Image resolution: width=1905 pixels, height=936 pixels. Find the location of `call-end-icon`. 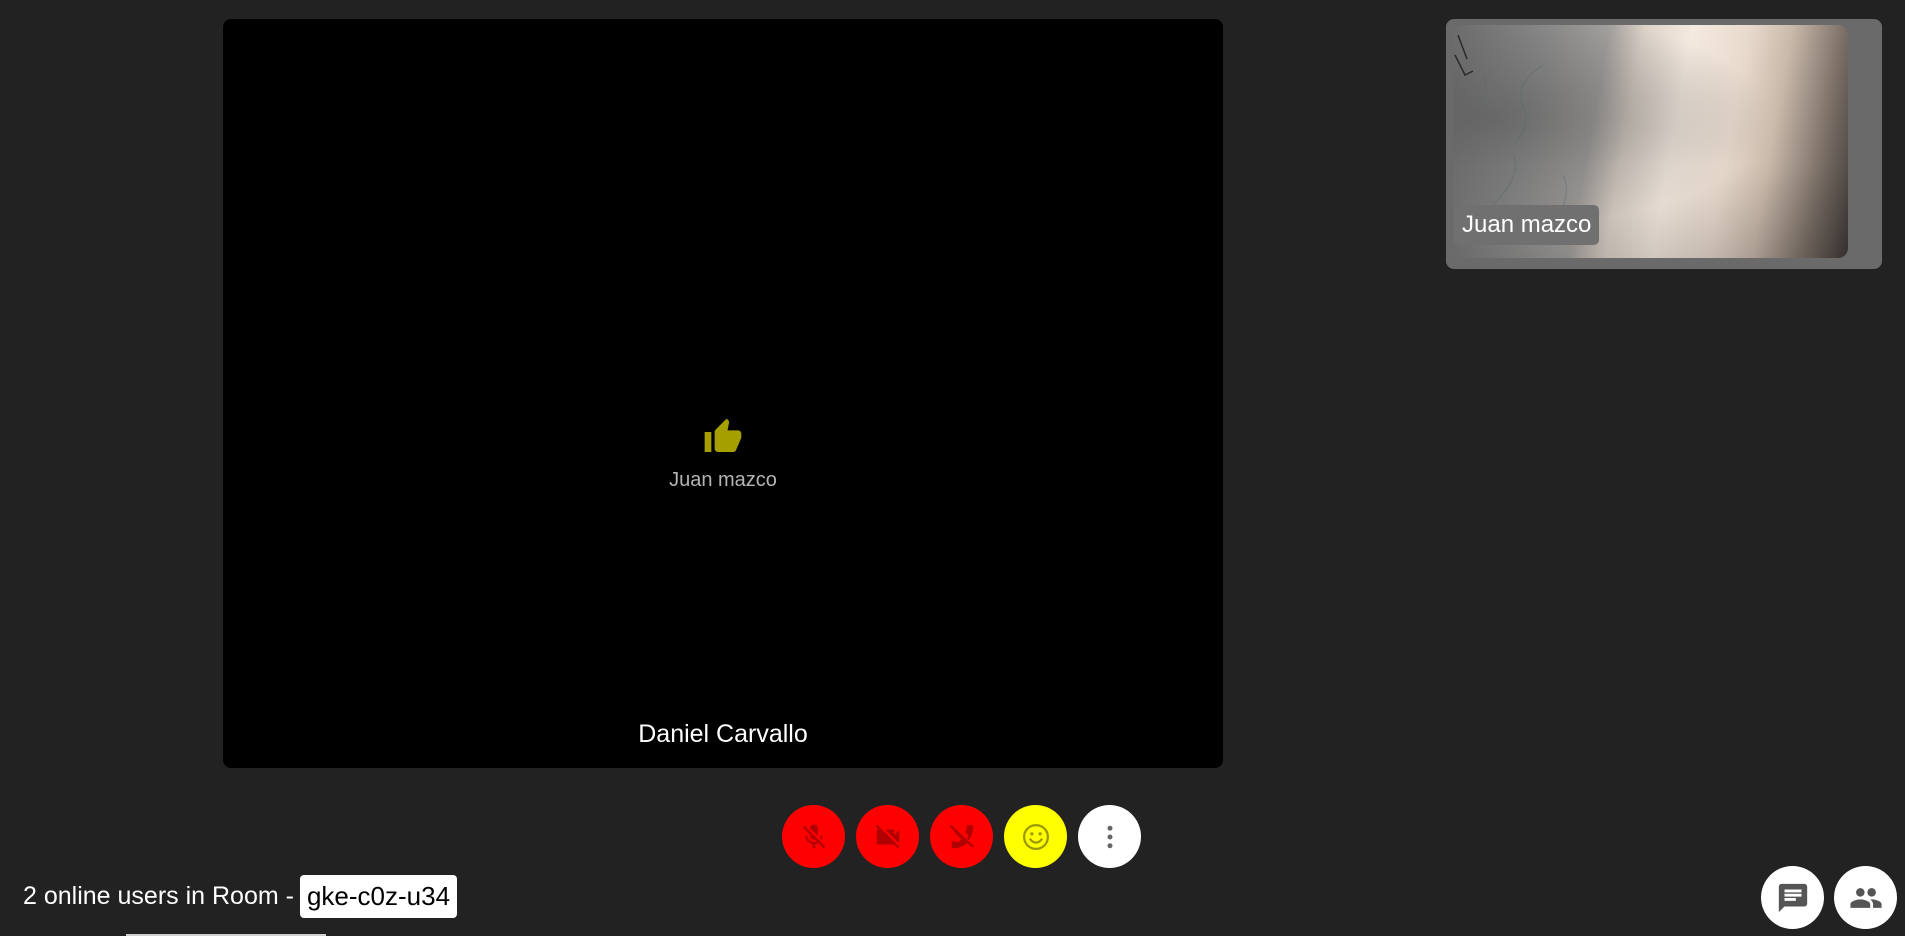

call-end-icon is located at coordinates (961, 836).